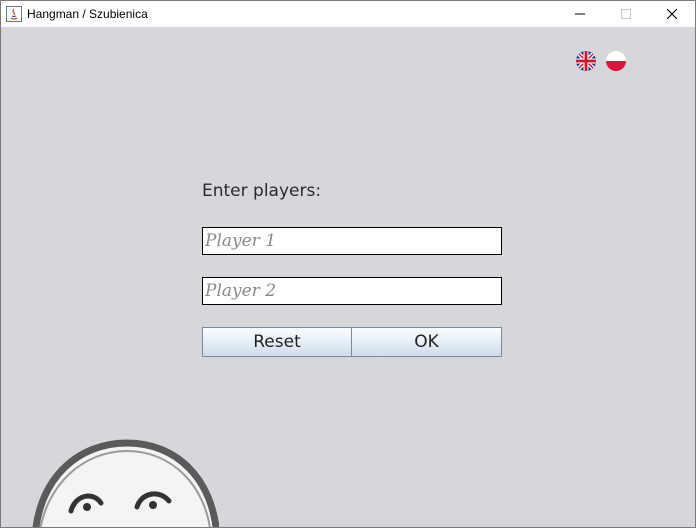  I want to click on close-button, so click(672, 14).